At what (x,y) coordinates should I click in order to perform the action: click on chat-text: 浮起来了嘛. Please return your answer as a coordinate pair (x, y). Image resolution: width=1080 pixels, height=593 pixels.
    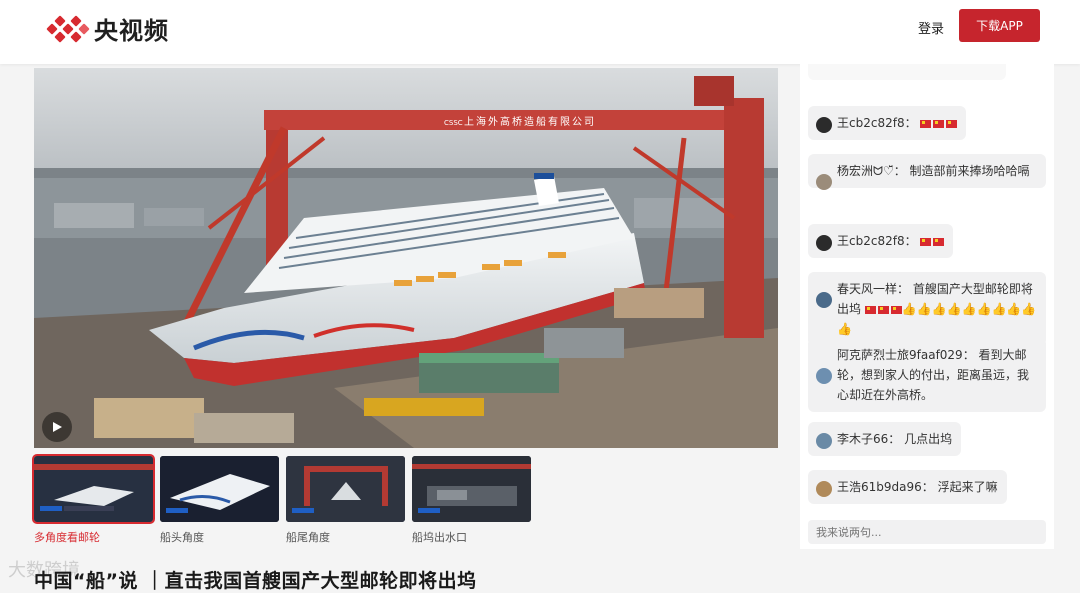
    Looking at the image, I should click on (967, 487).